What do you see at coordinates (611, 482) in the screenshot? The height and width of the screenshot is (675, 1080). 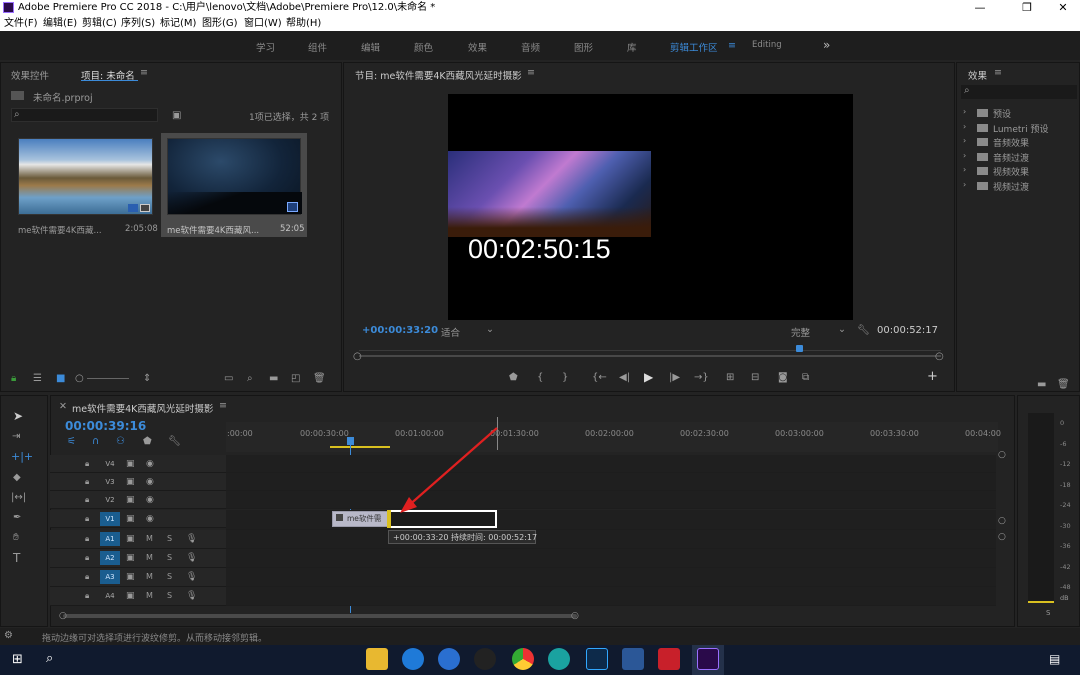 I see `track-row-v3` at bounding box center [611, 482].